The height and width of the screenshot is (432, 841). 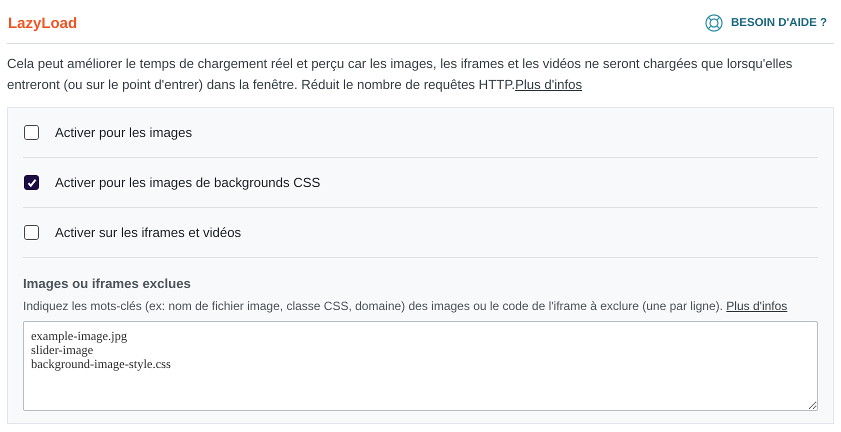 What do you see at coordinates (400, 74) in the screenshot?
I see `description-text: Cela peut améliorer le temps de chargement réel et perçu car les images, les iframes et les vidéos ne seront chargées que lorsqu'elles entreront (ou sur le point d'entrer) dans la fenêtre. Réduit le nombre de requêtes HTTP.Plus d'infos` at bounding box center [400, 74].